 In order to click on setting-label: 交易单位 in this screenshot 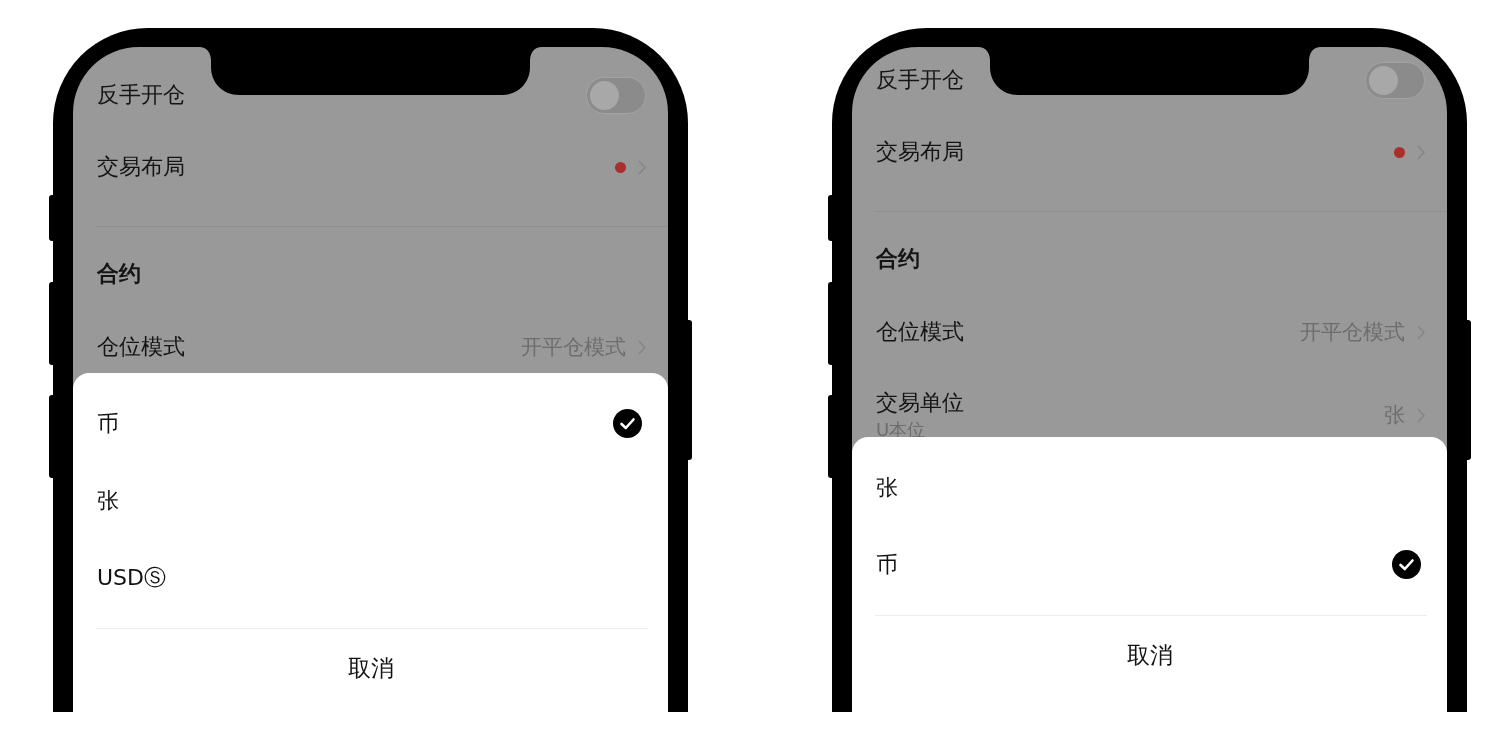, I will do `click(920, 403)`.